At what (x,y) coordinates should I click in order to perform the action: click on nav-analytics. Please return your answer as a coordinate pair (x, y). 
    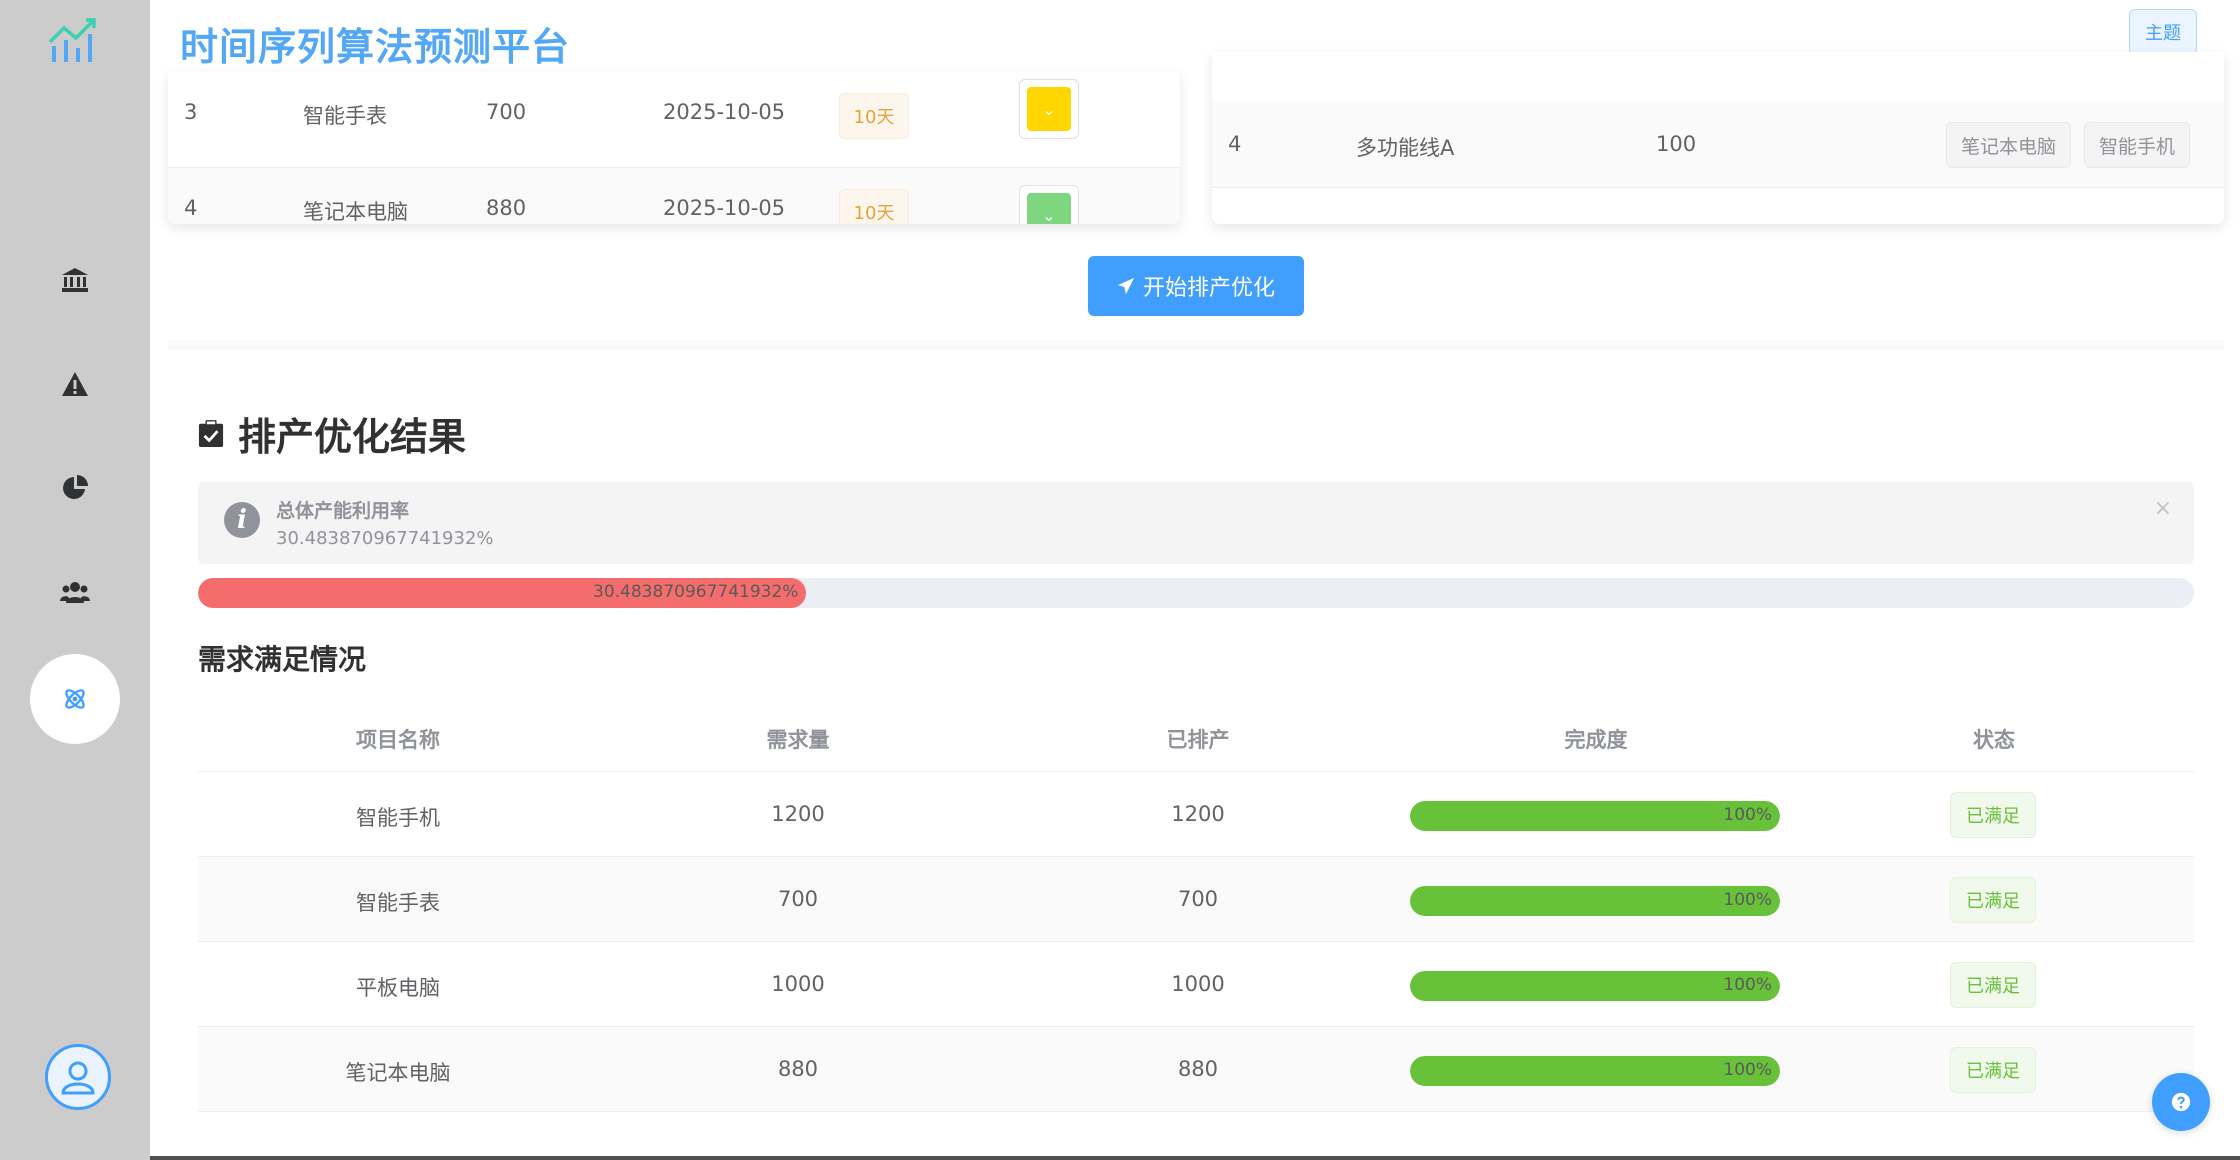
    Looking at the image, I should click on (75, 488).